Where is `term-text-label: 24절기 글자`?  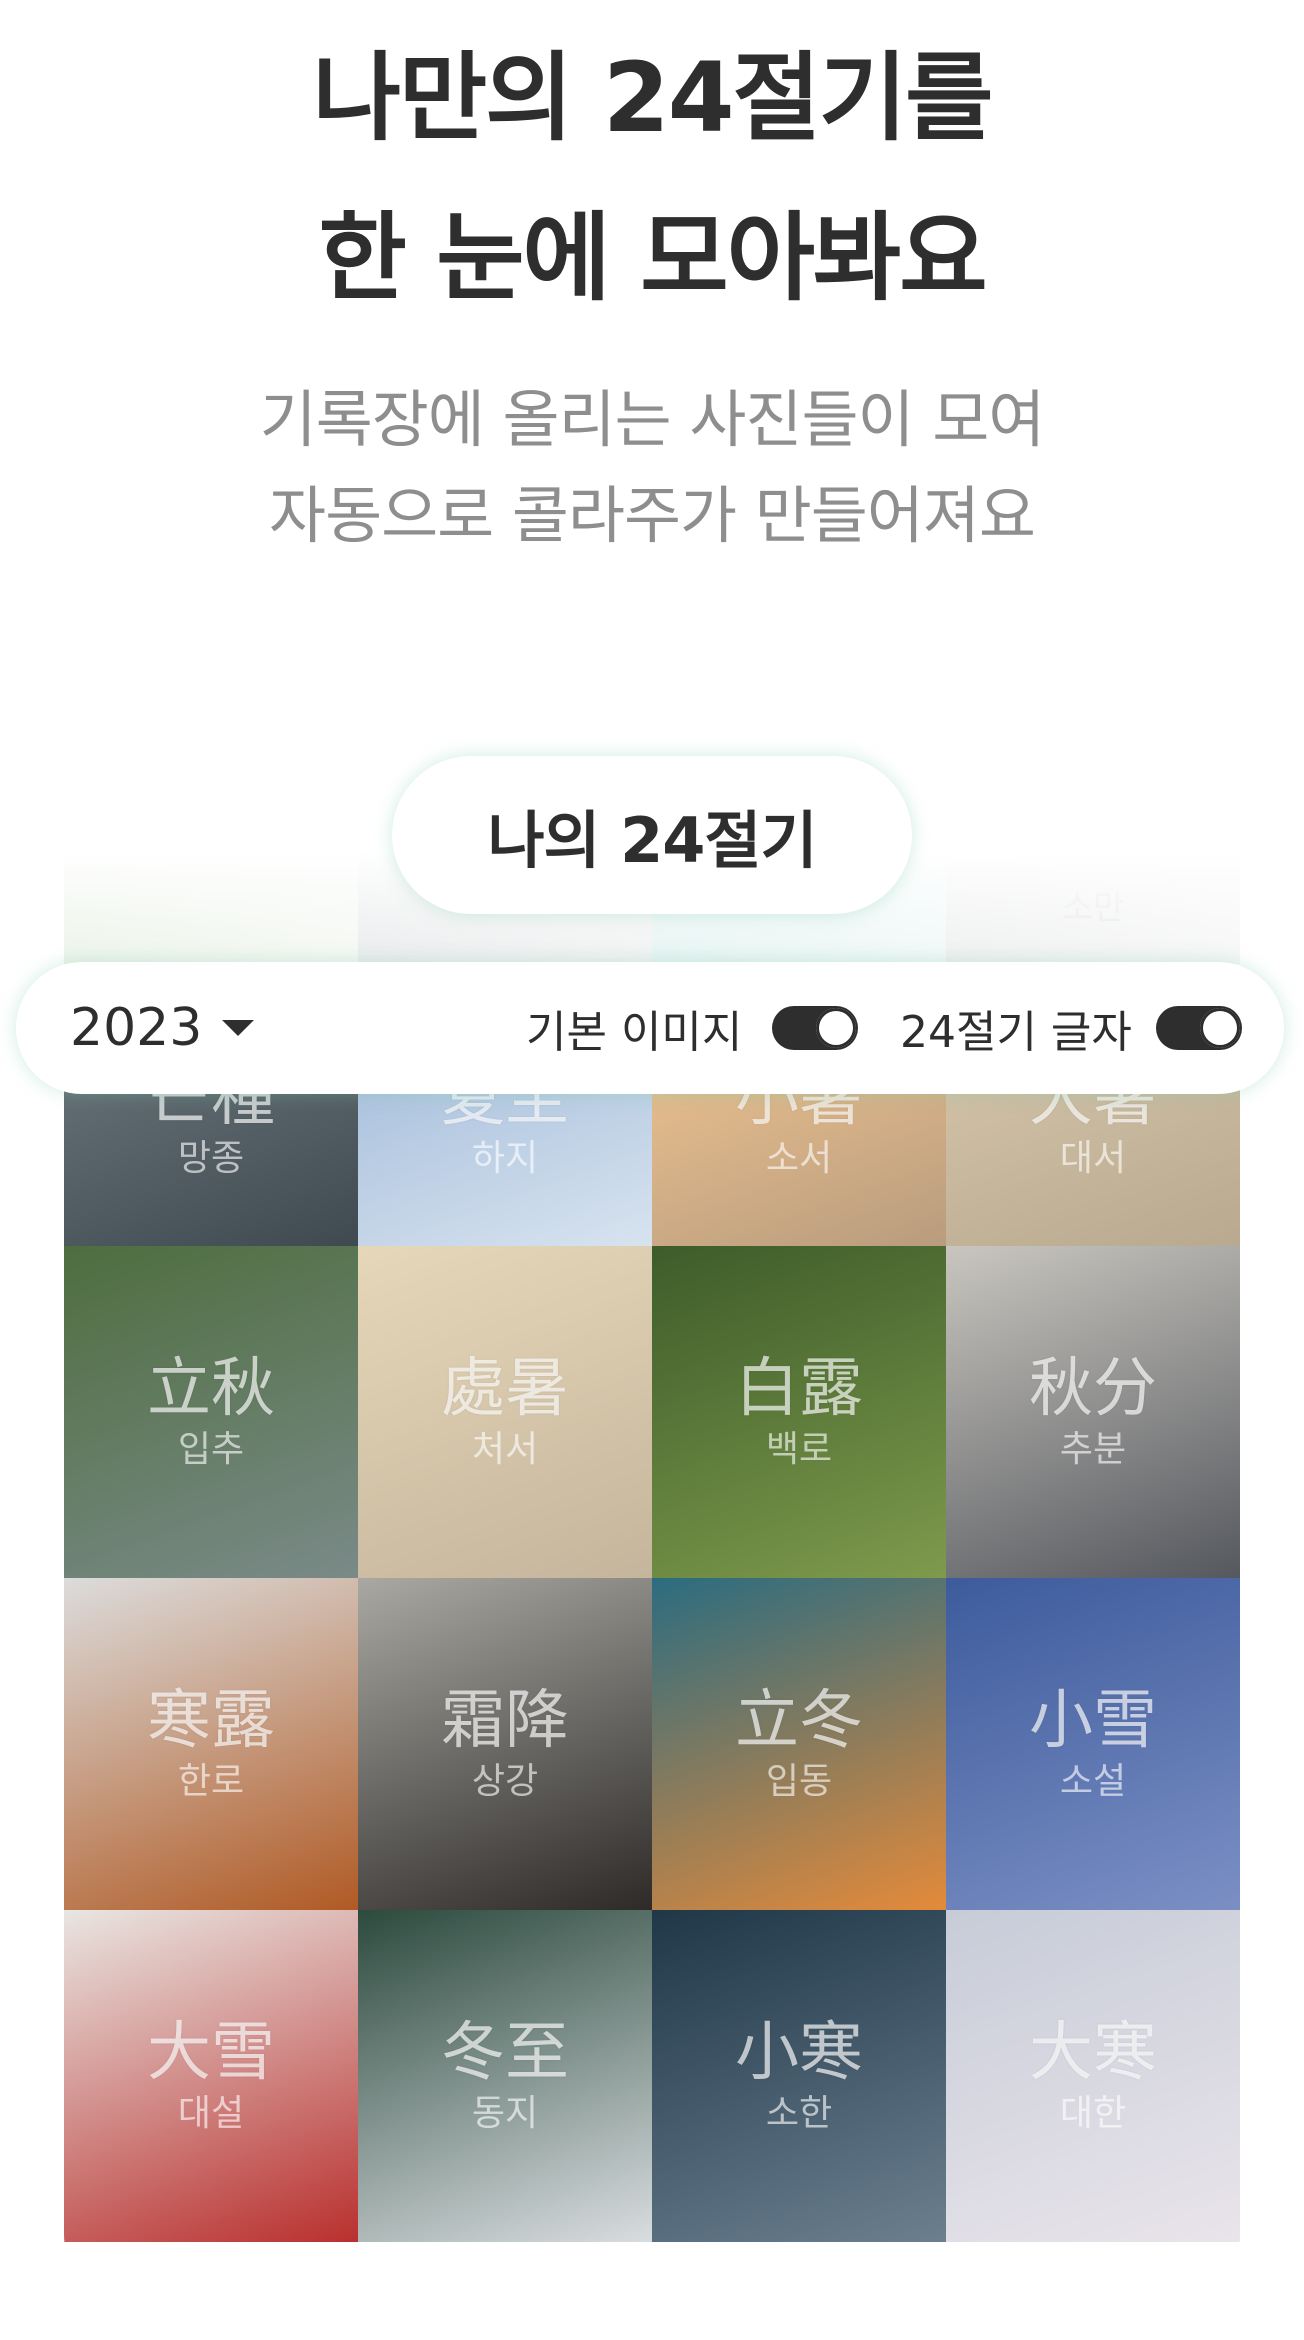
term-text-label: 24절기 글자 is located at coordinates (1016, 1032).